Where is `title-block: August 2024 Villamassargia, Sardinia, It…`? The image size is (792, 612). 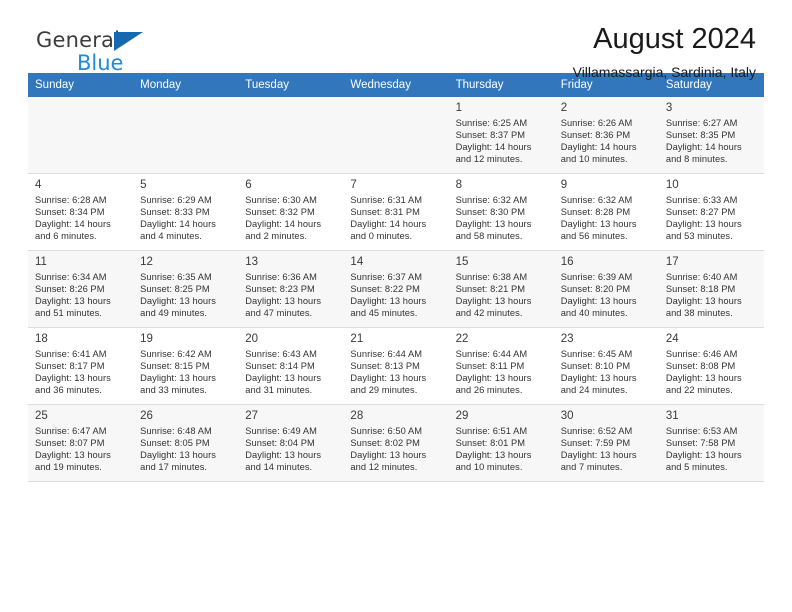 title-block: August 2024 Villamassargia, Sardinia, It… is located at coordinates (664, 52).